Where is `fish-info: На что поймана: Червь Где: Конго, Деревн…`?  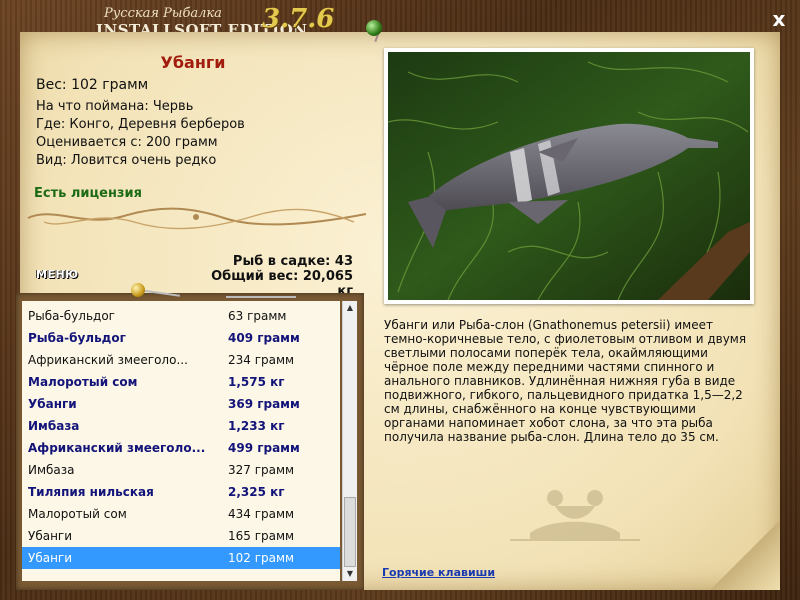 fish-info: На что поймана: Червь Где: Конго, Деревн… is located at coordinates (140, 134).